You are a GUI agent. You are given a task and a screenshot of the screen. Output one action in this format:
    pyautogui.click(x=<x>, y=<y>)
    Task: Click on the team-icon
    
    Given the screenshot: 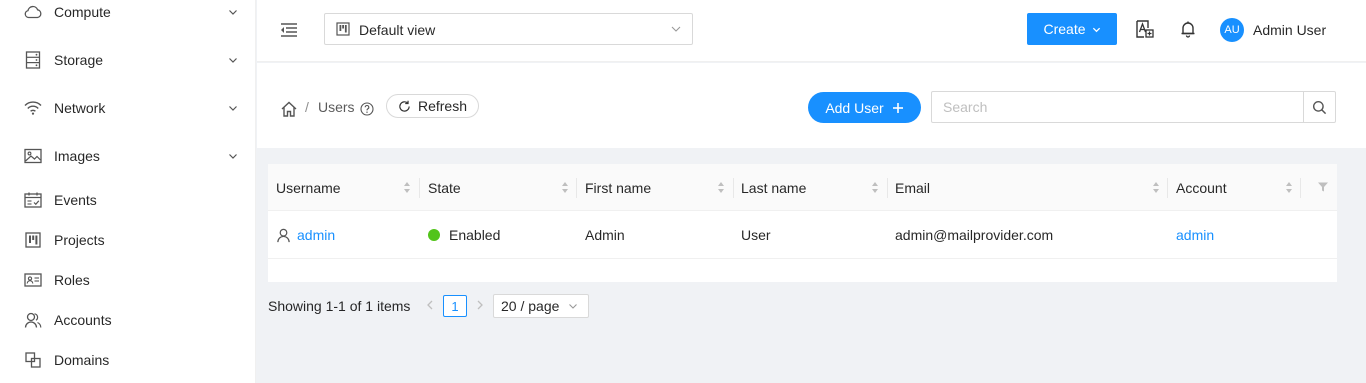 What is the action you would take?
    pyautogui.click(x=33, y=320)
    